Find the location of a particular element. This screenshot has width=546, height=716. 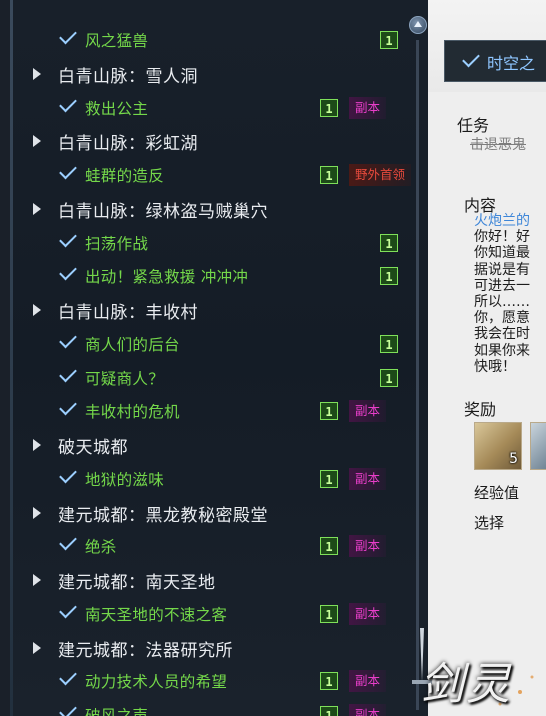

category-label: 白青山脉：彩虹湖 is located at coordinates (128, 144).